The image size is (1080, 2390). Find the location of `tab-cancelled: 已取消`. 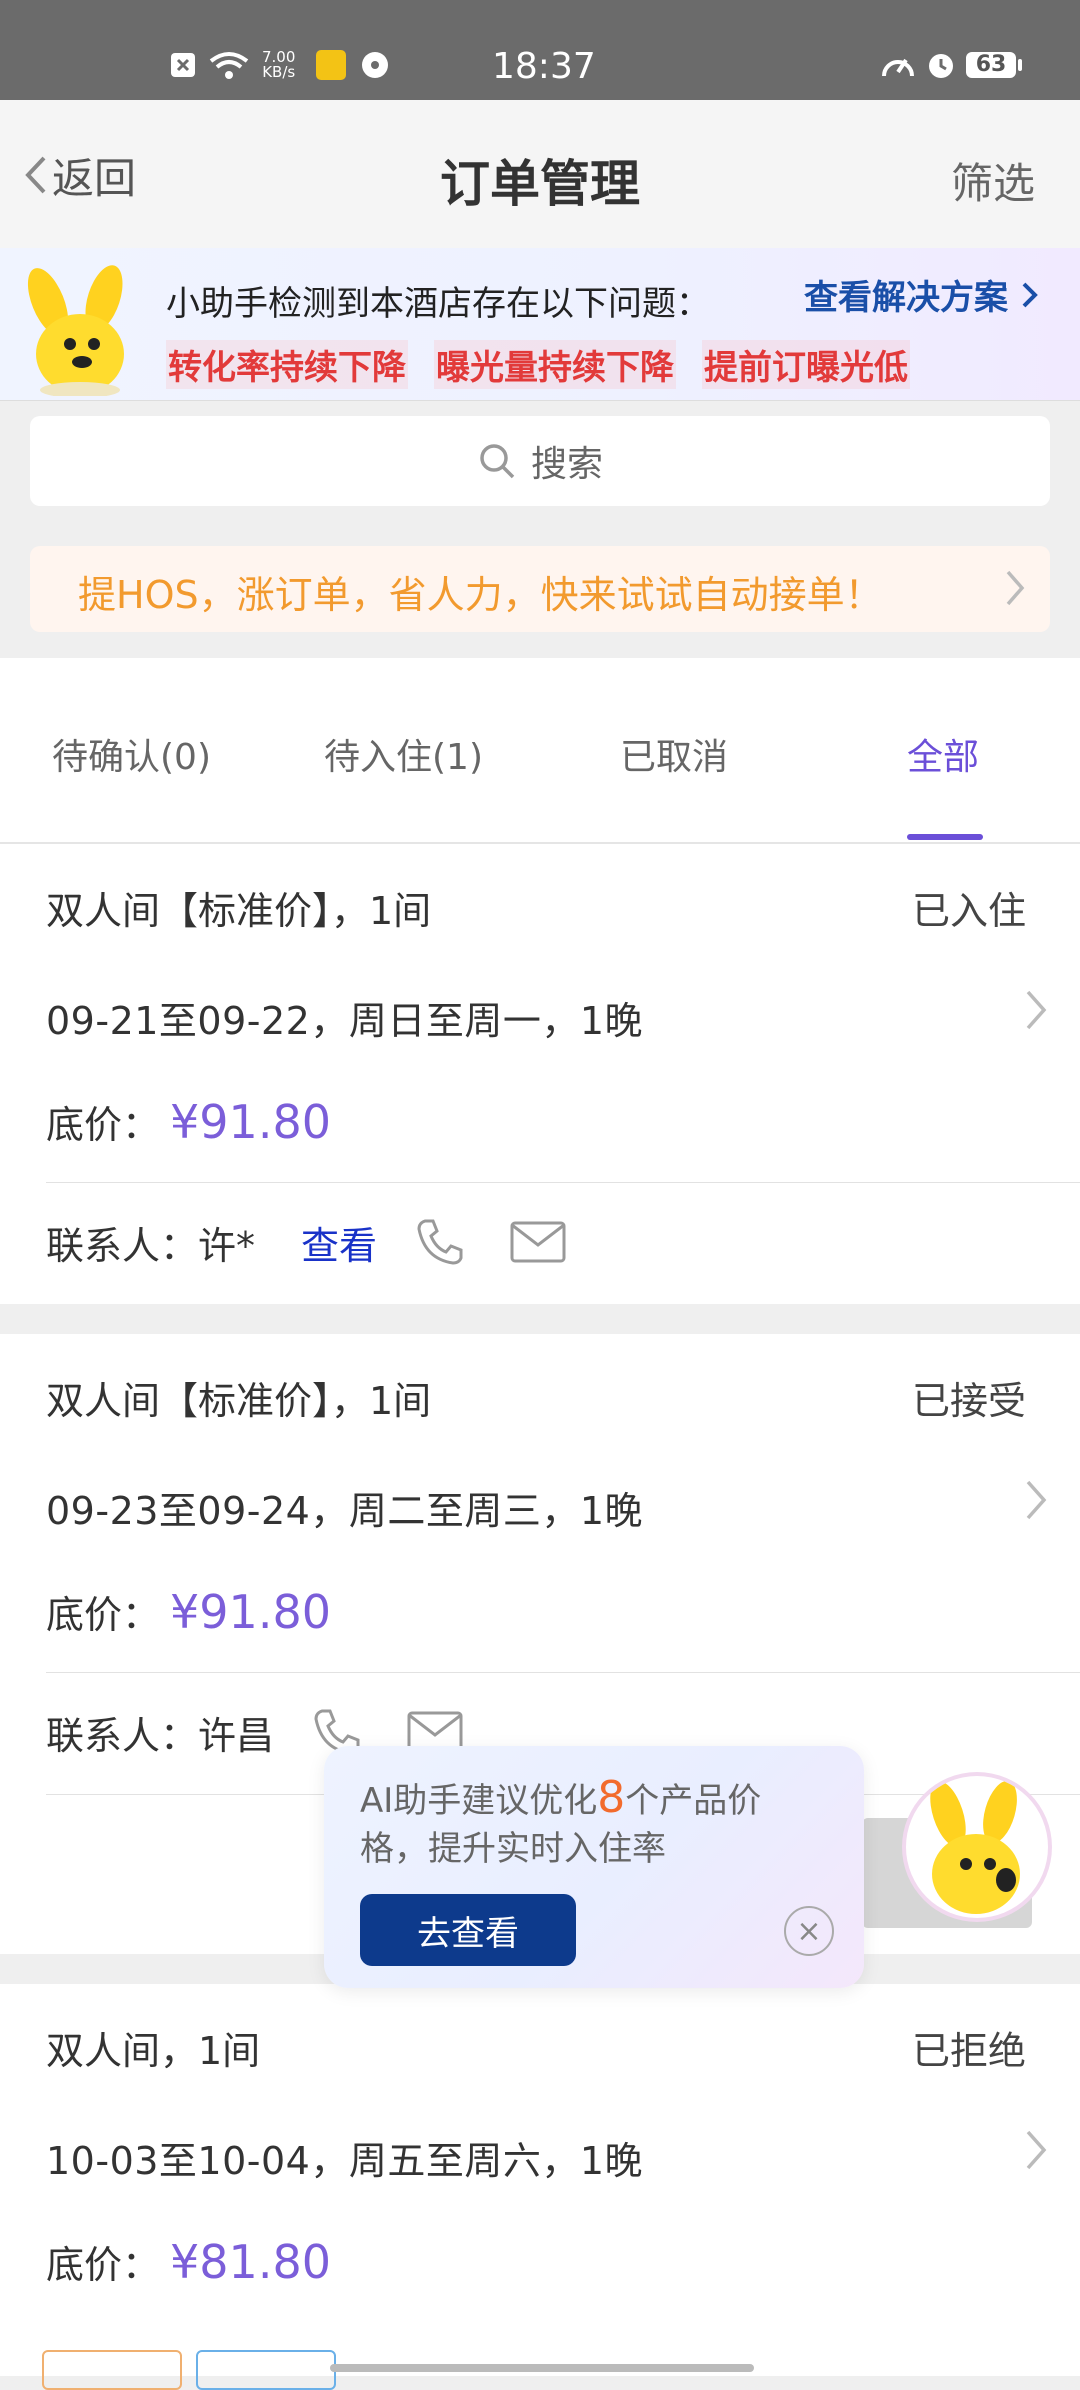

tab-cancelled: 已取消 is located at coordinates (674, 754).